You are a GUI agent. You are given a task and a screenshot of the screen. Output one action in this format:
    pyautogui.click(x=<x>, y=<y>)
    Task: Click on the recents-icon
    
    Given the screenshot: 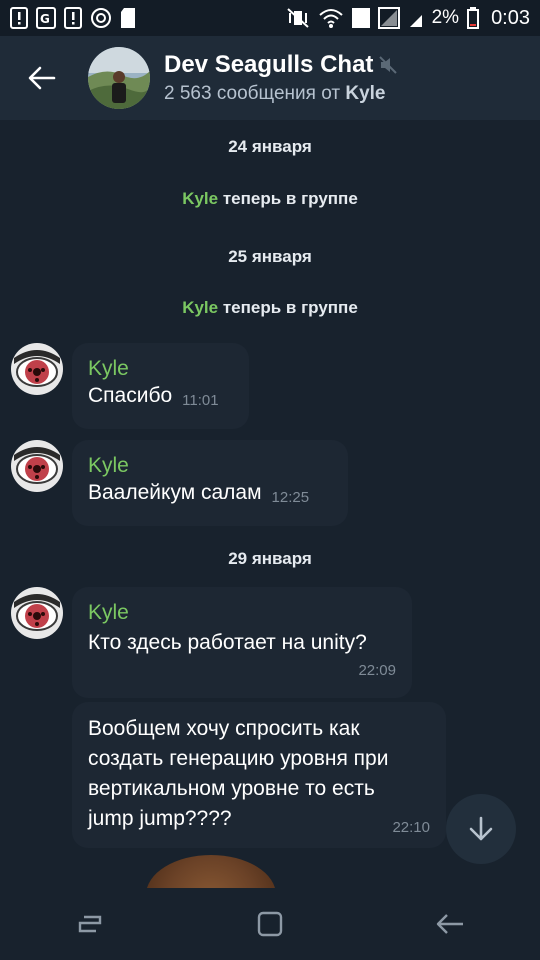 What is the action you would take?
    pyautogui.click(x=90, y=924)
    